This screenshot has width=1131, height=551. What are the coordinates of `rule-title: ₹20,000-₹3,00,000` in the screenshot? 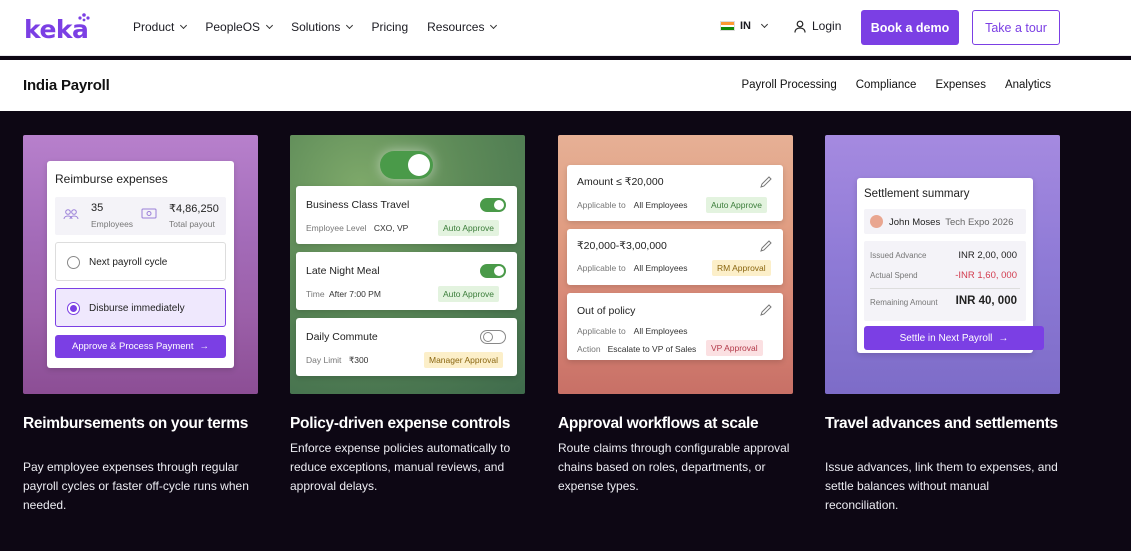 It's located at (622, 246).